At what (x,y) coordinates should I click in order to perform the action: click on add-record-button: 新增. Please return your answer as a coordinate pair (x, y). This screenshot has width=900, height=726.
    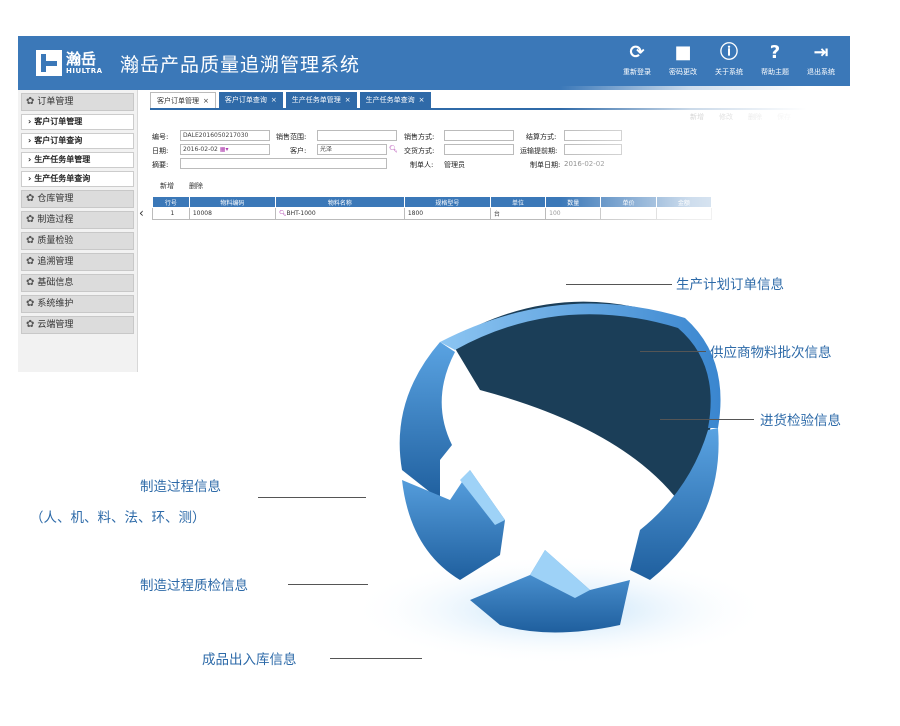
    Looking at the image, I should click on (697, 117).